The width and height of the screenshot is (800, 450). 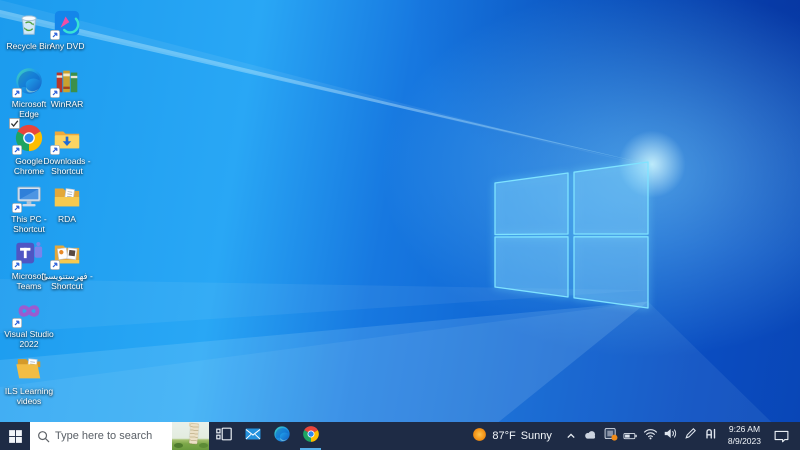 What do you see at coordinates (28, 197) in the screenshot?
I see `this-pc-icon` at bounding box center [28, 197].